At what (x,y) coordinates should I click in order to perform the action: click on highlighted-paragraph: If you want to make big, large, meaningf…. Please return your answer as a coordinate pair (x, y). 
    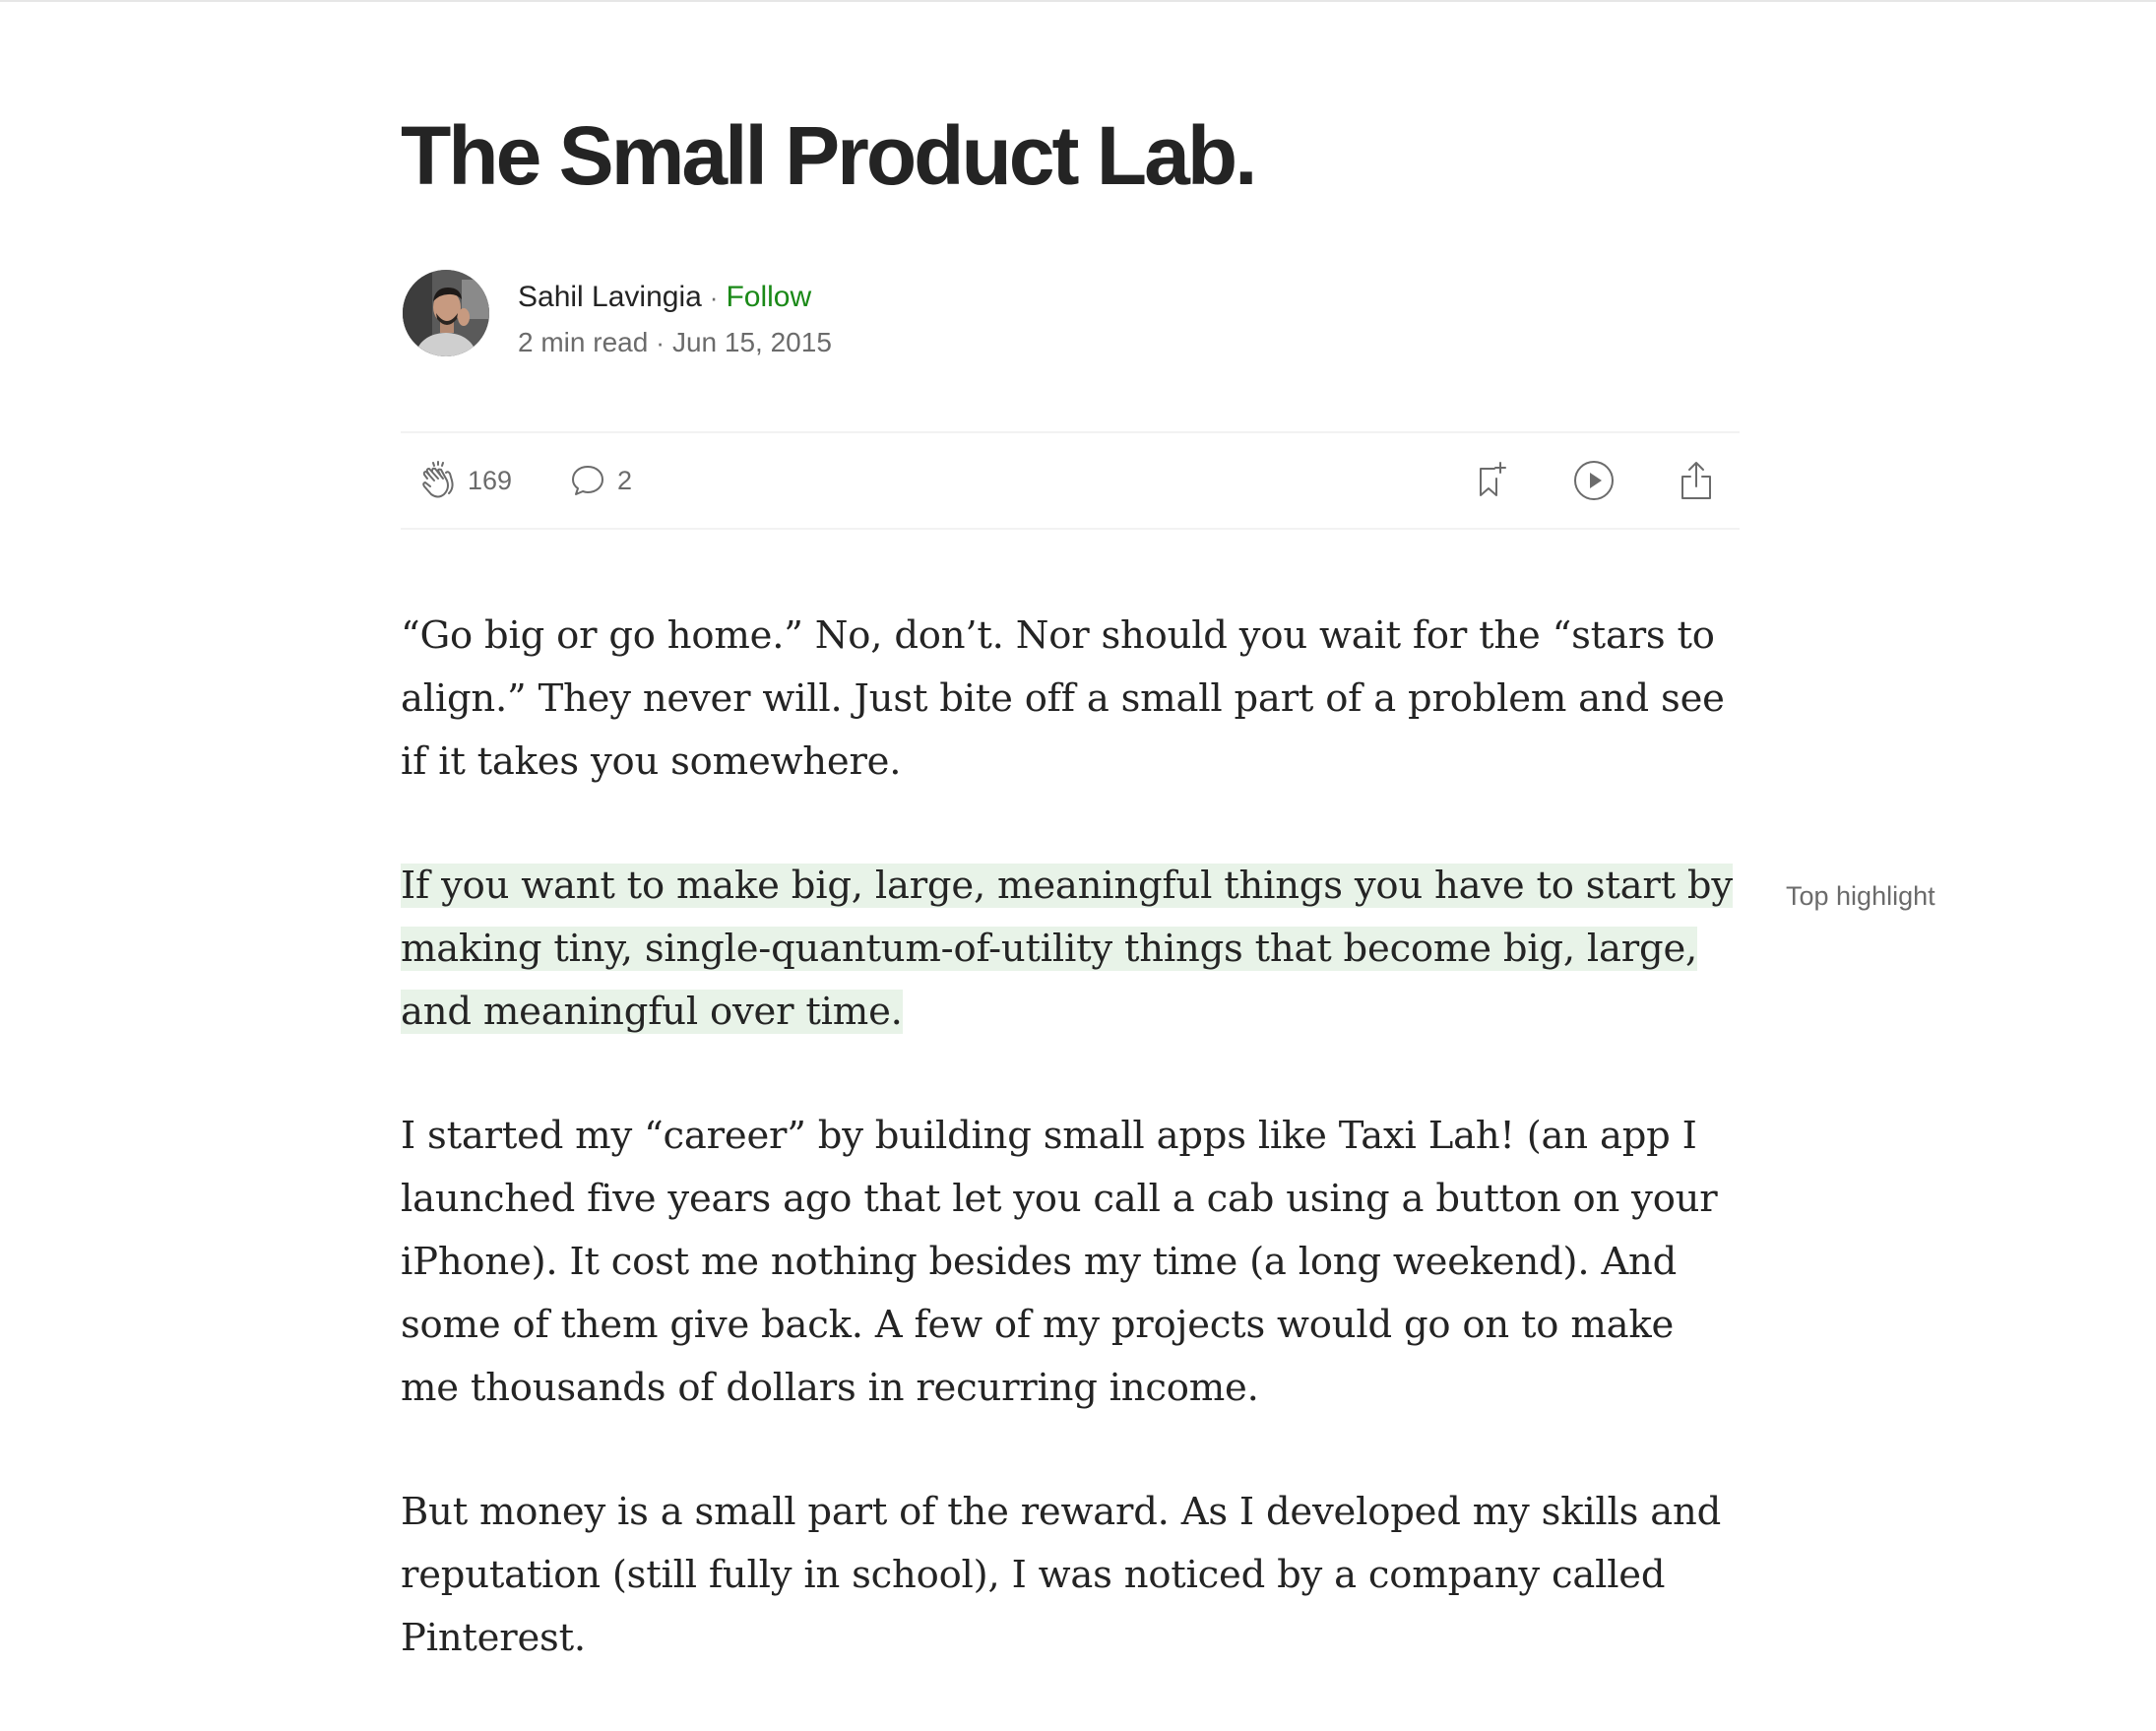
    Looking at the image, I should click on (1071, 950).